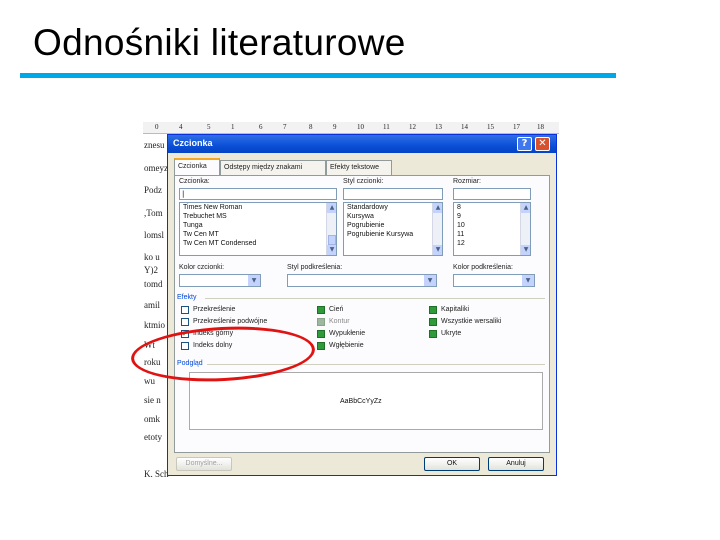  What do you see at coordinates (347, 333) in the screenshot?
I see `effect-label: Wypukłenie` at bounding box center [347, 333].